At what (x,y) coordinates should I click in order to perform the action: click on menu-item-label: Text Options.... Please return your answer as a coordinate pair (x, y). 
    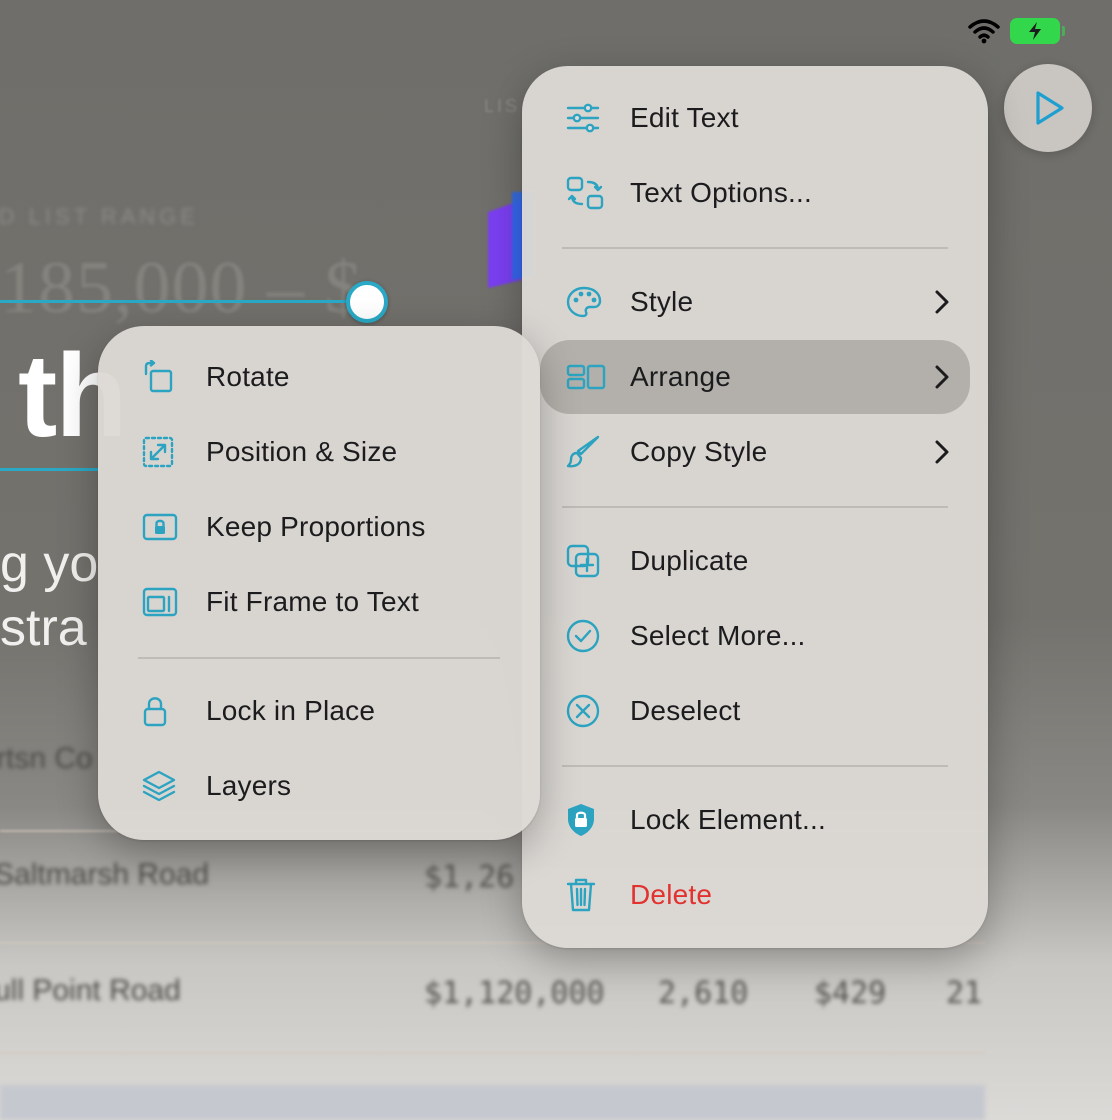
    Looking at the image, I should click on (721, 192).